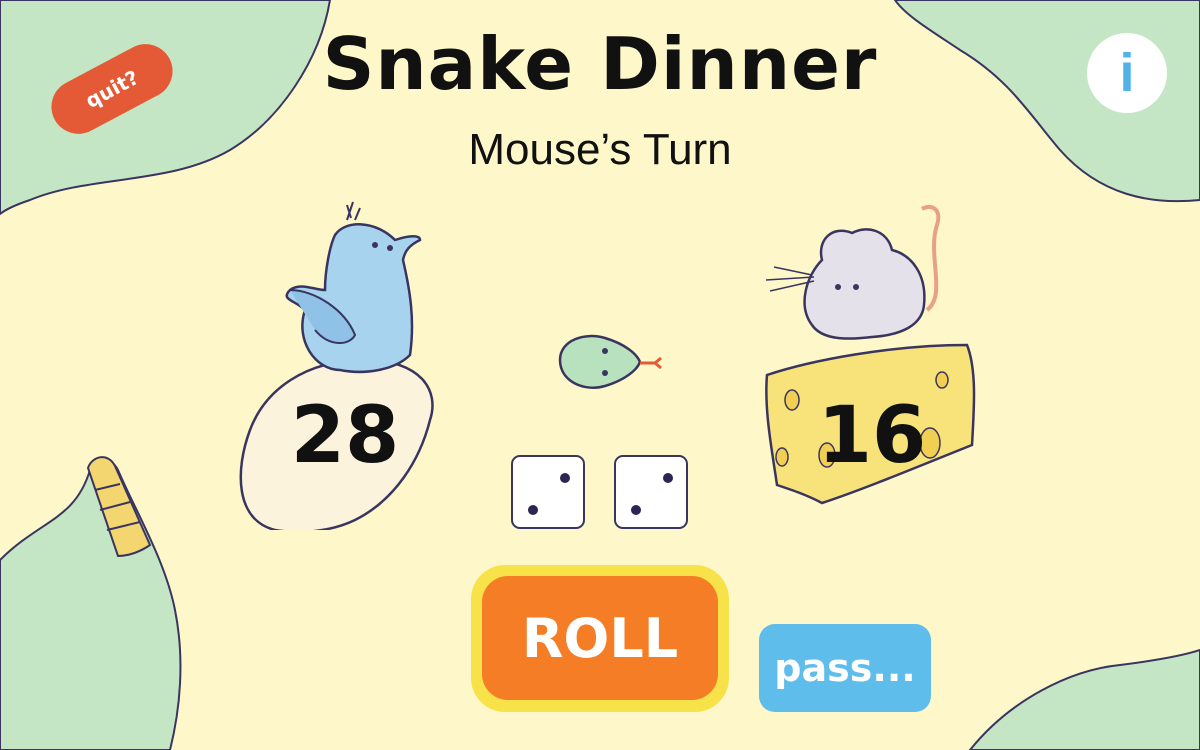  What do you see at coordinates (353, 287) in the screenshot?
I see `bird-icon` at bounding box center [353, 287].